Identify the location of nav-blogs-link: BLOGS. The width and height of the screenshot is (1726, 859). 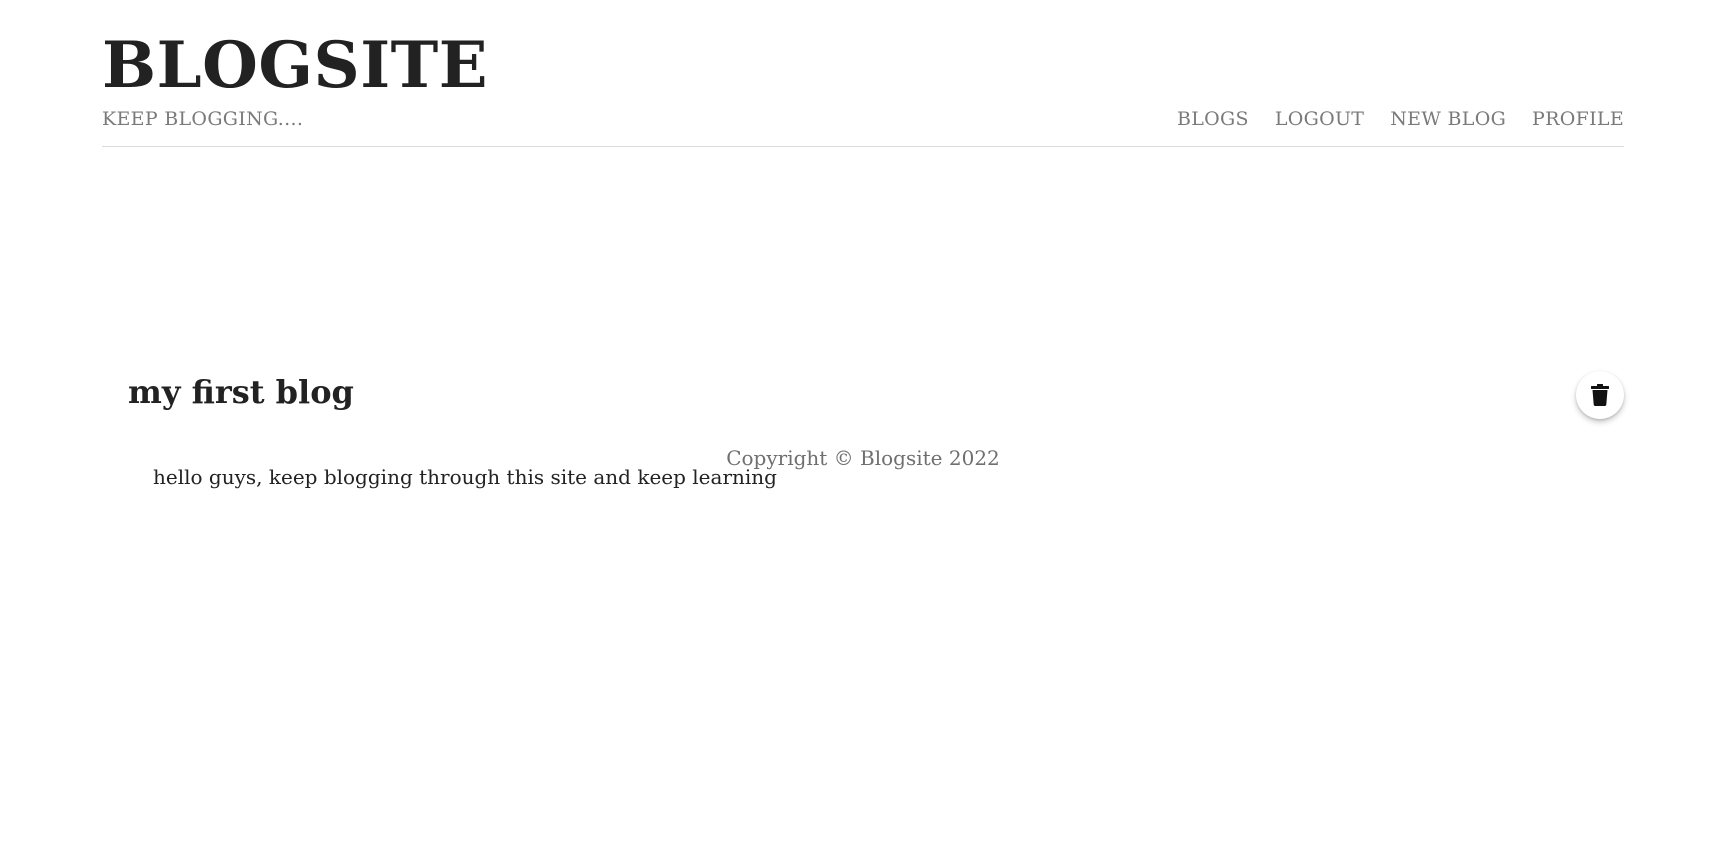
(1213, 119).